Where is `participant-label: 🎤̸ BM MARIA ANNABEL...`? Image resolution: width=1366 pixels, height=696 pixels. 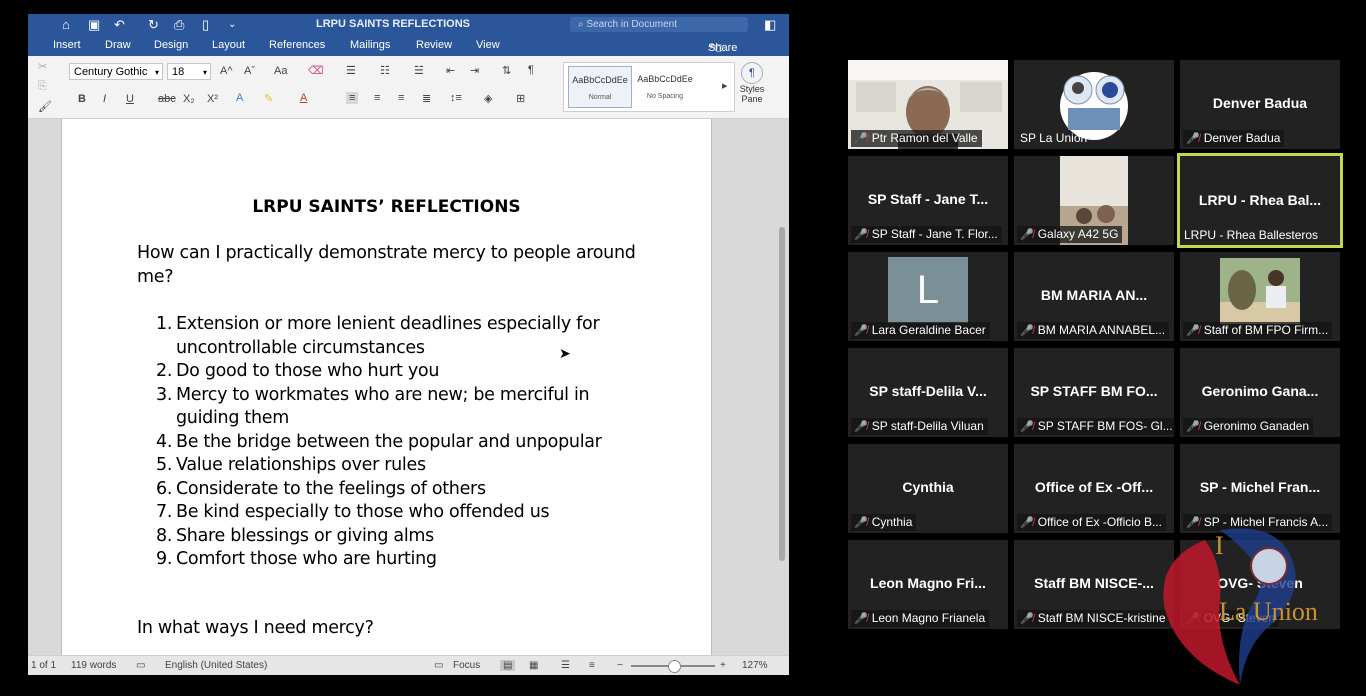
participant-label: 🎤̸ BM MARIA ANNABEL... is located at coordinates (1093, 330).